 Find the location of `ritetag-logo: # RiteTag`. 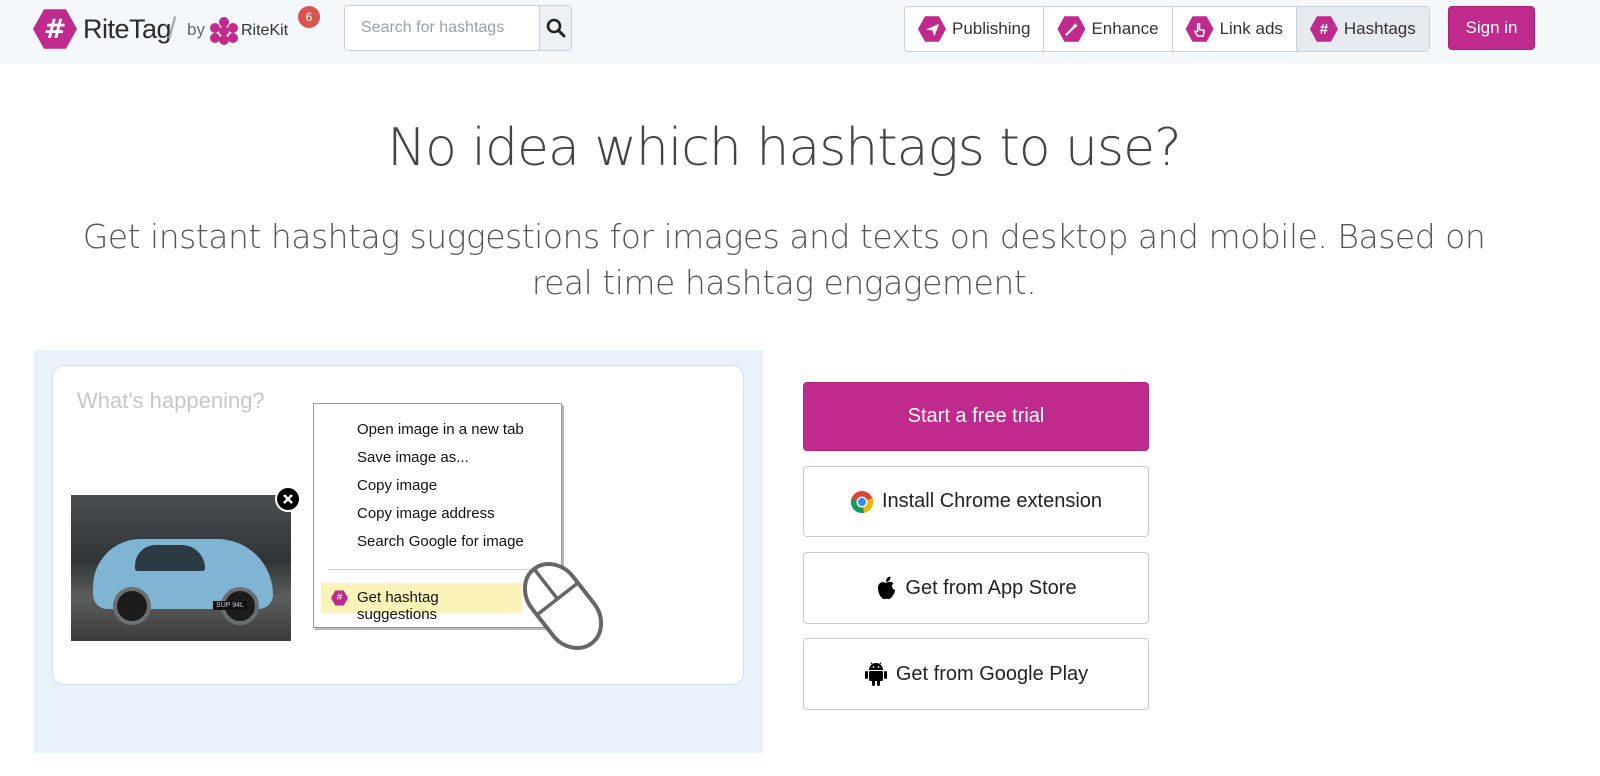

ritetag-logo: # RiteTag is located at coordinates (102, 29).